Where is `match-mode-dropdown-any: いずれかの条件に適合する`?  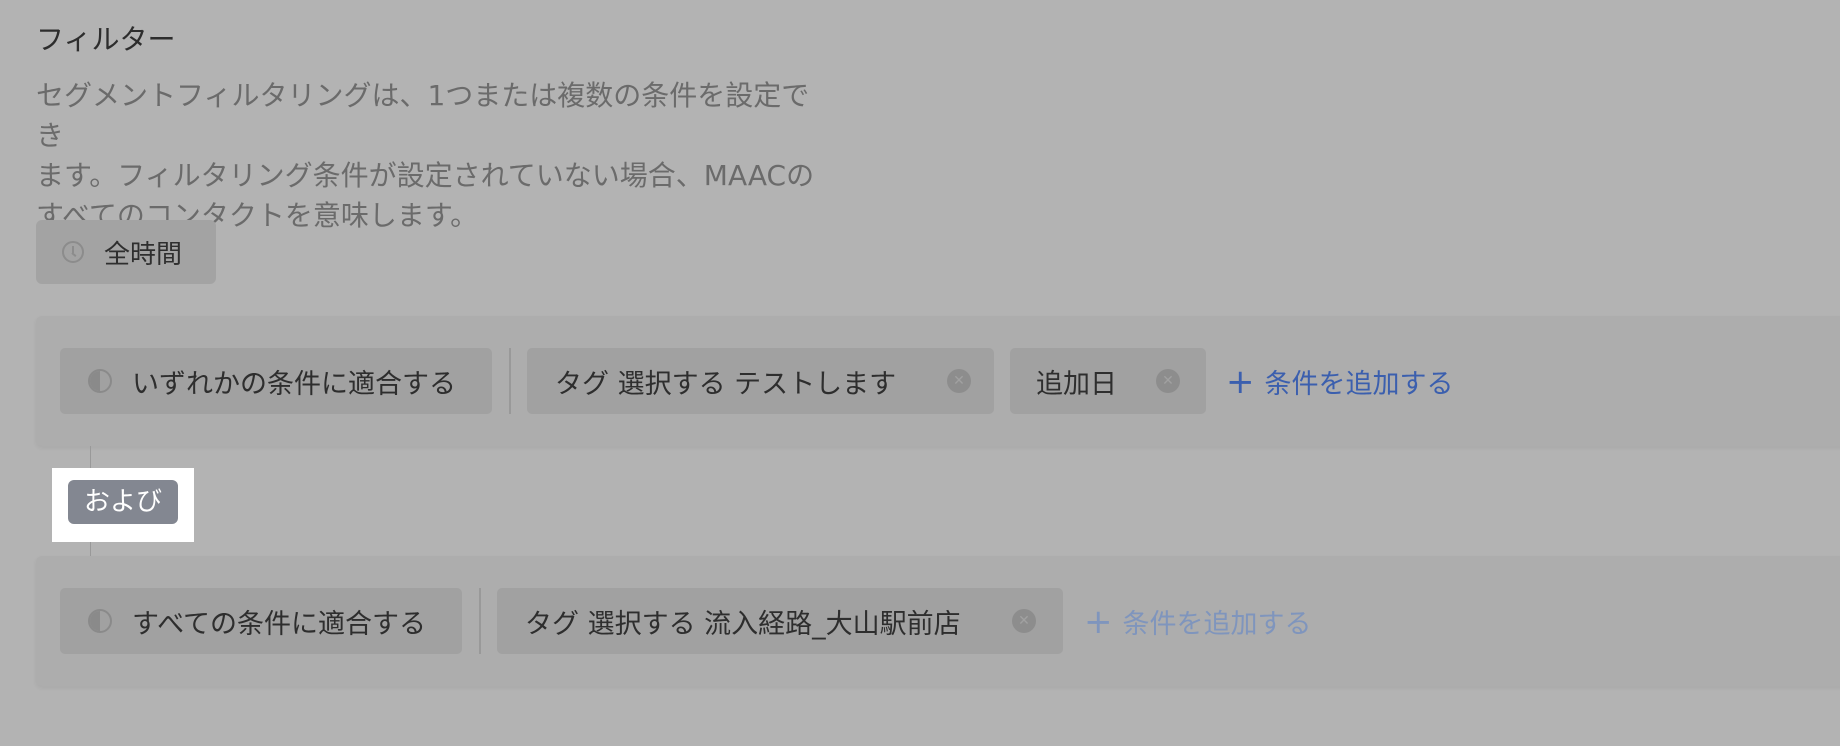 match-mode-dropdown-any: いずれかの条件に適合する is located at coordinates (276, 381).